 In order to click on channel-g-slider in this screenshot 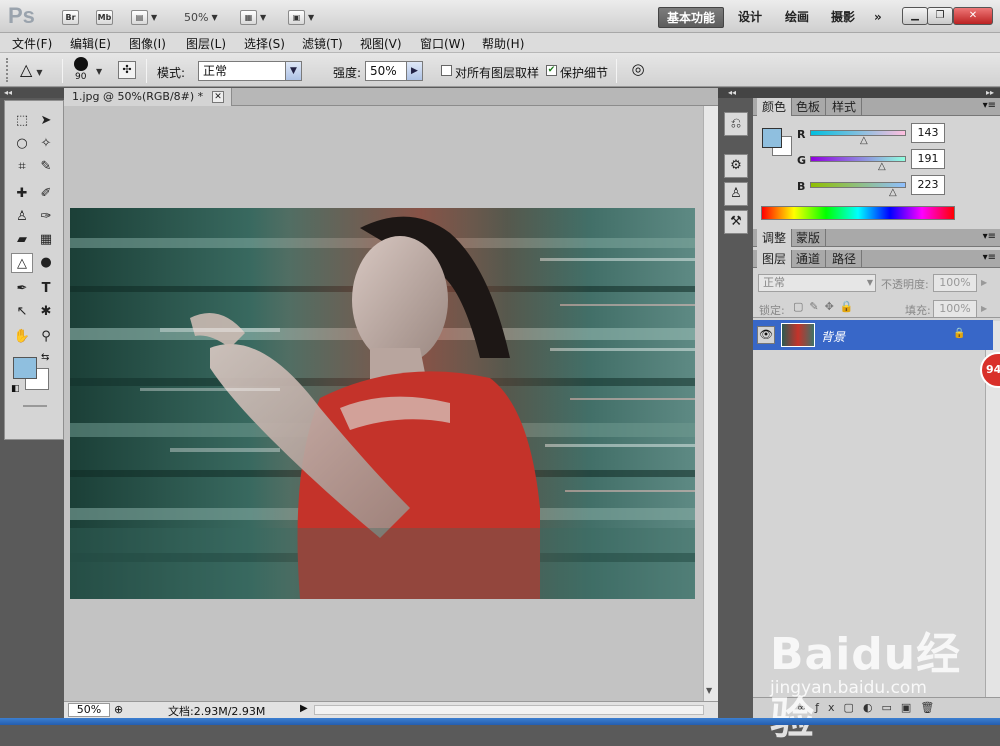, I will do `click(858, 159)`.